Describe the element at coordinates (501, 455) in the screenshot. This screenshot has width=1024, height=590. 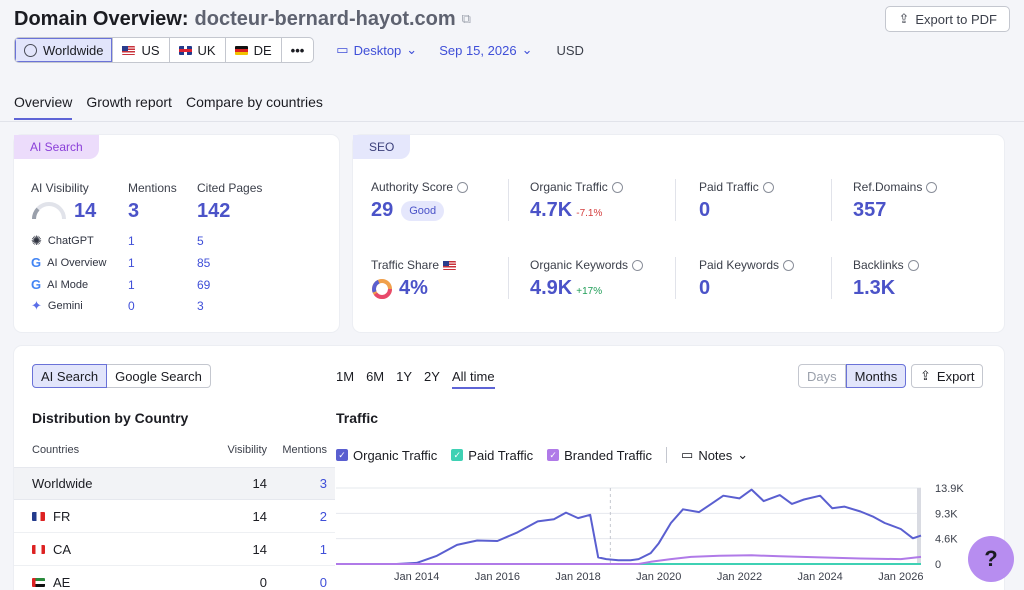
I see `legend-label: Paid Traffic` at that location.